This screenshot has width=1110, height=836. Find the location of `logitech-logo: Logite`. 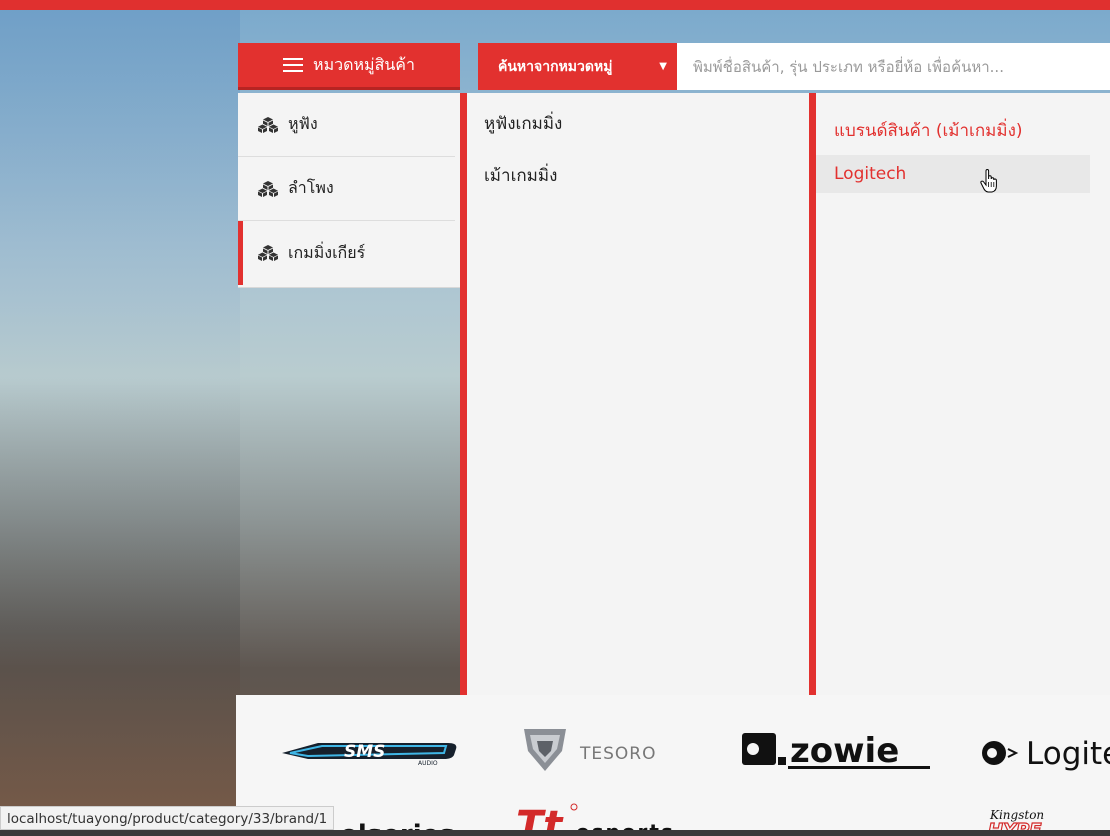

logitech-logo: Logite is located at coordinates (1044, 752).